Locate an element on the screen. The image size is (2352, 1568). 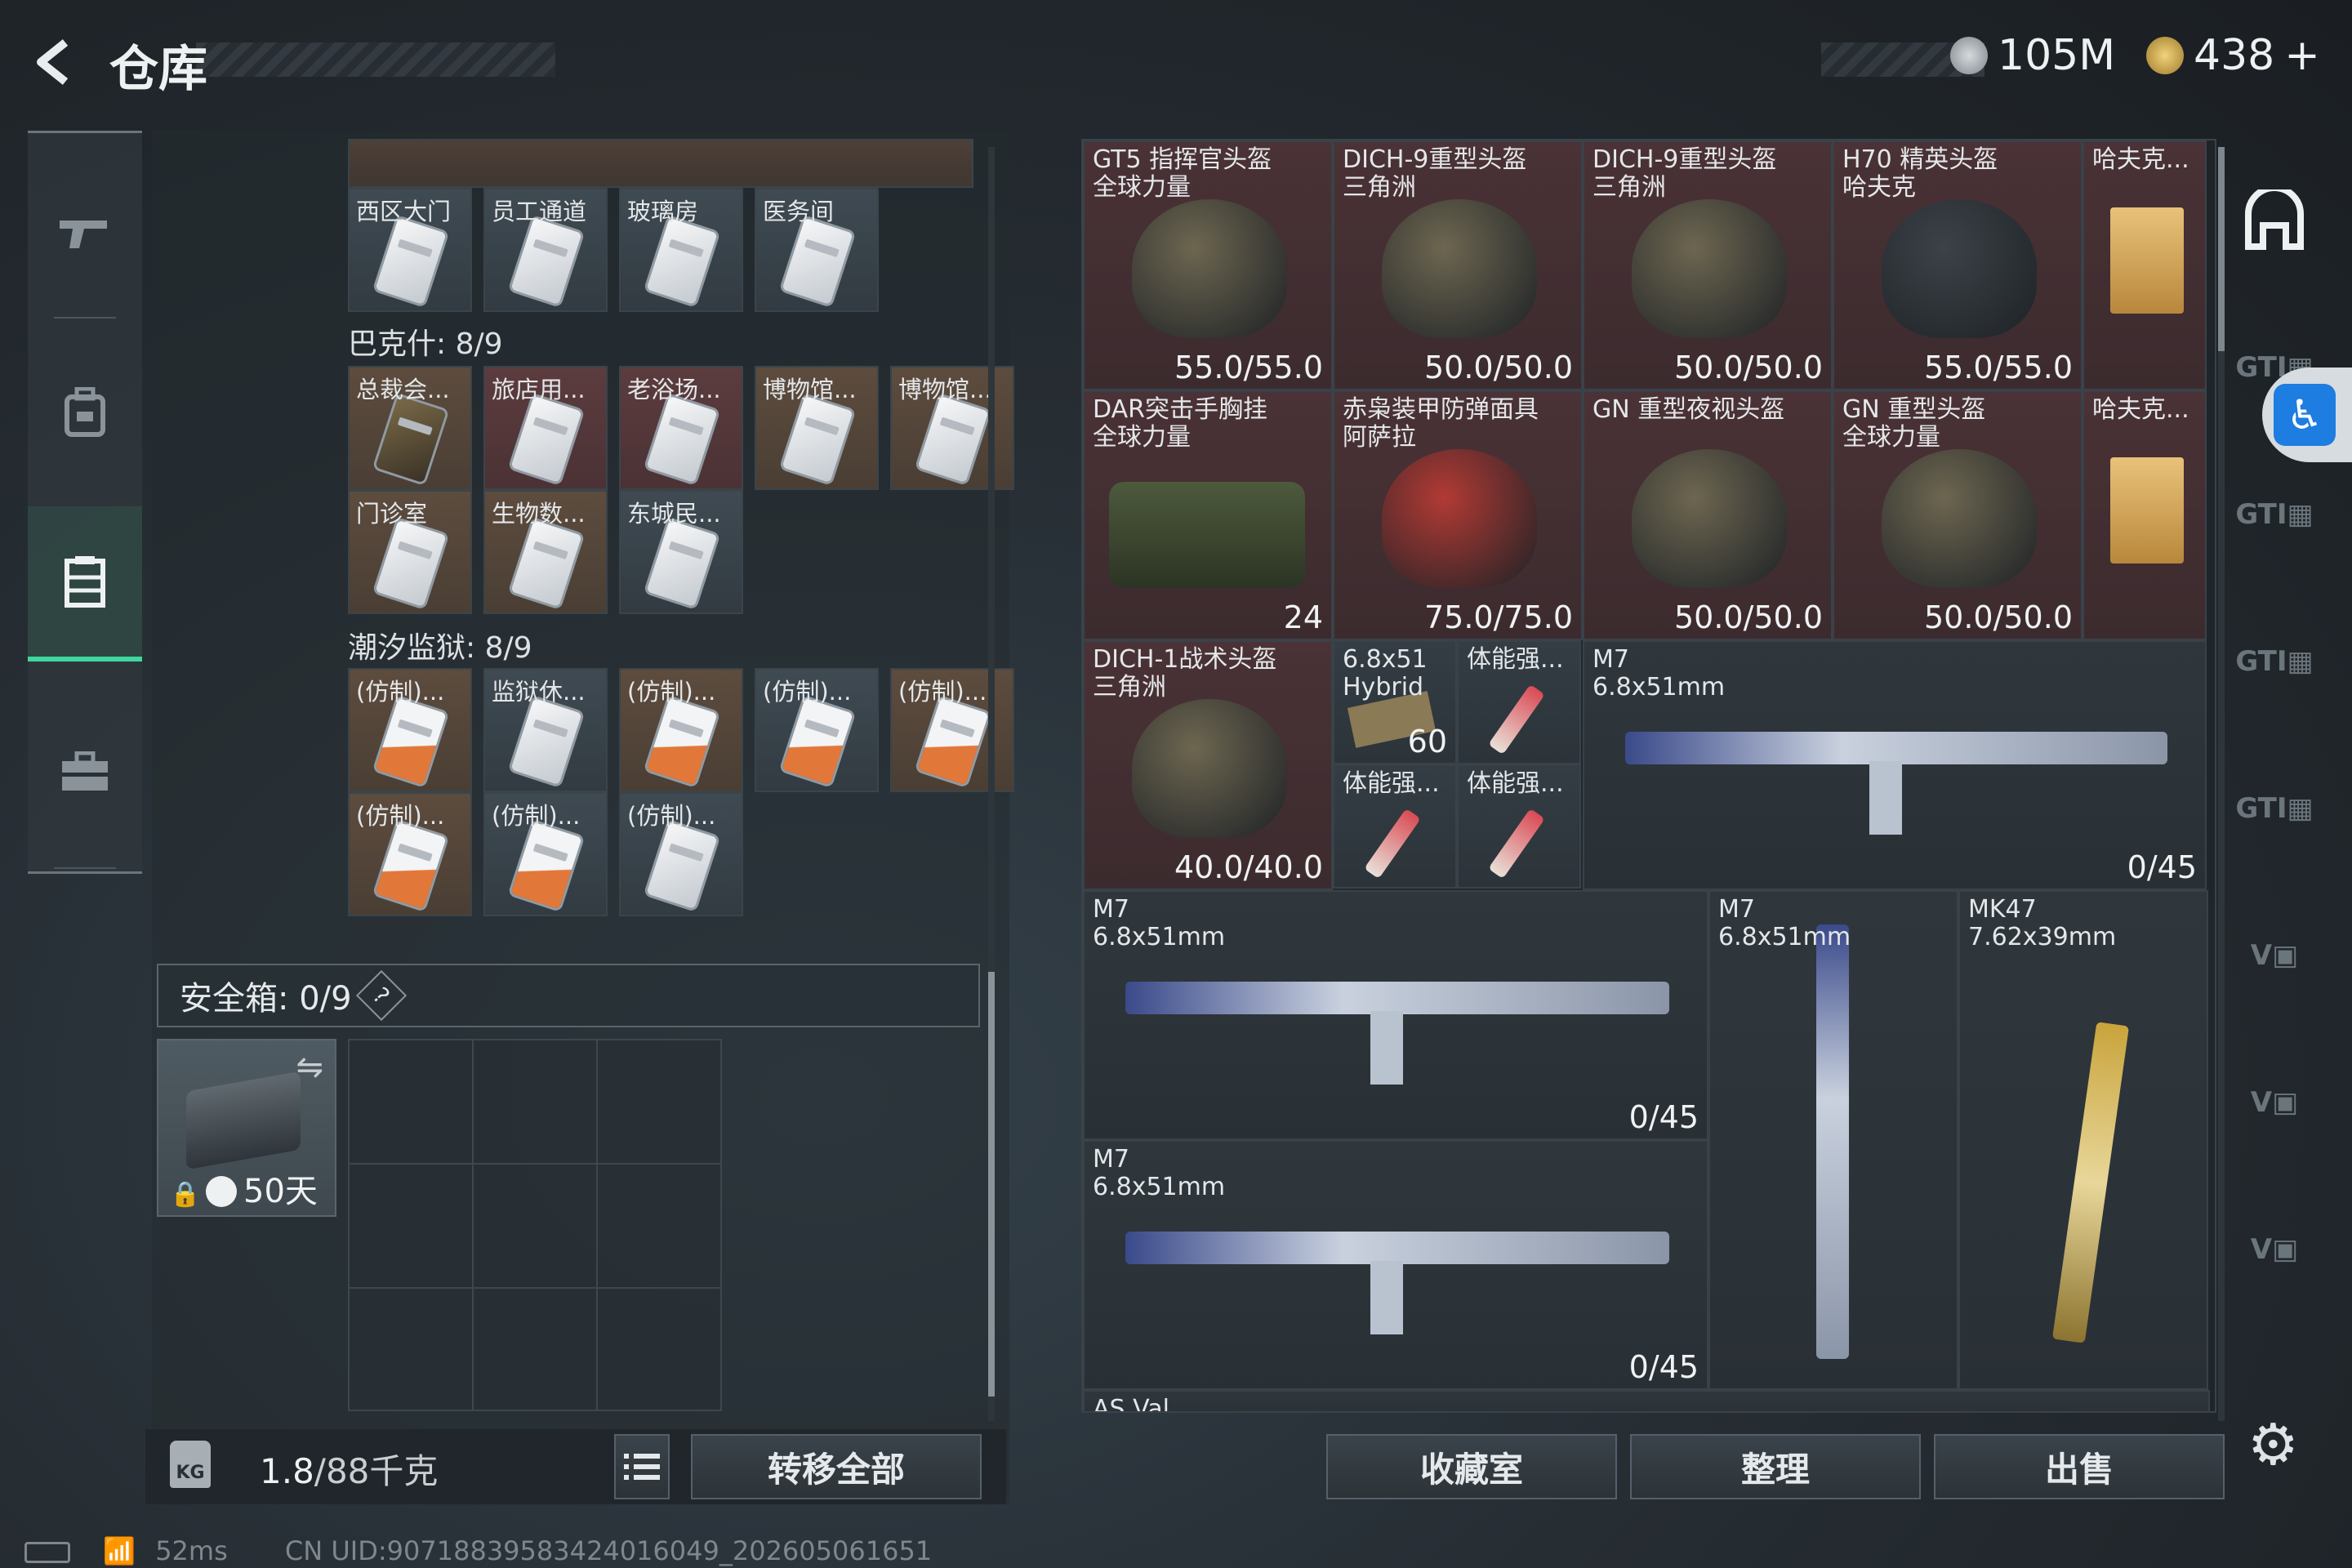
safe-box-grid is located at coordinates (535, 1225).